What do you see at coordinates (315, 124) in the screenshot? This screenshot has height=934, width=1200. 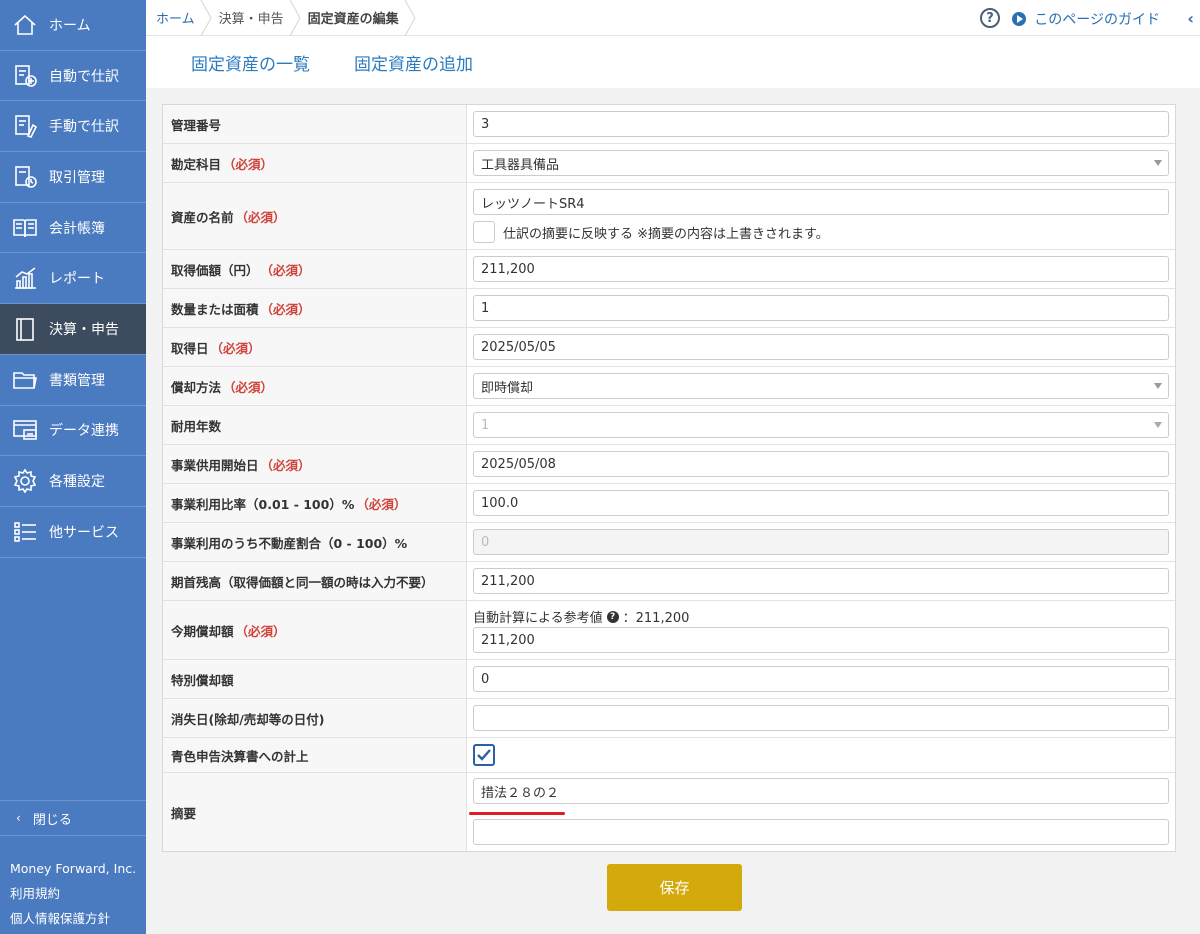 I see `field-label: 管理番号` at bounding box center [315, 124].